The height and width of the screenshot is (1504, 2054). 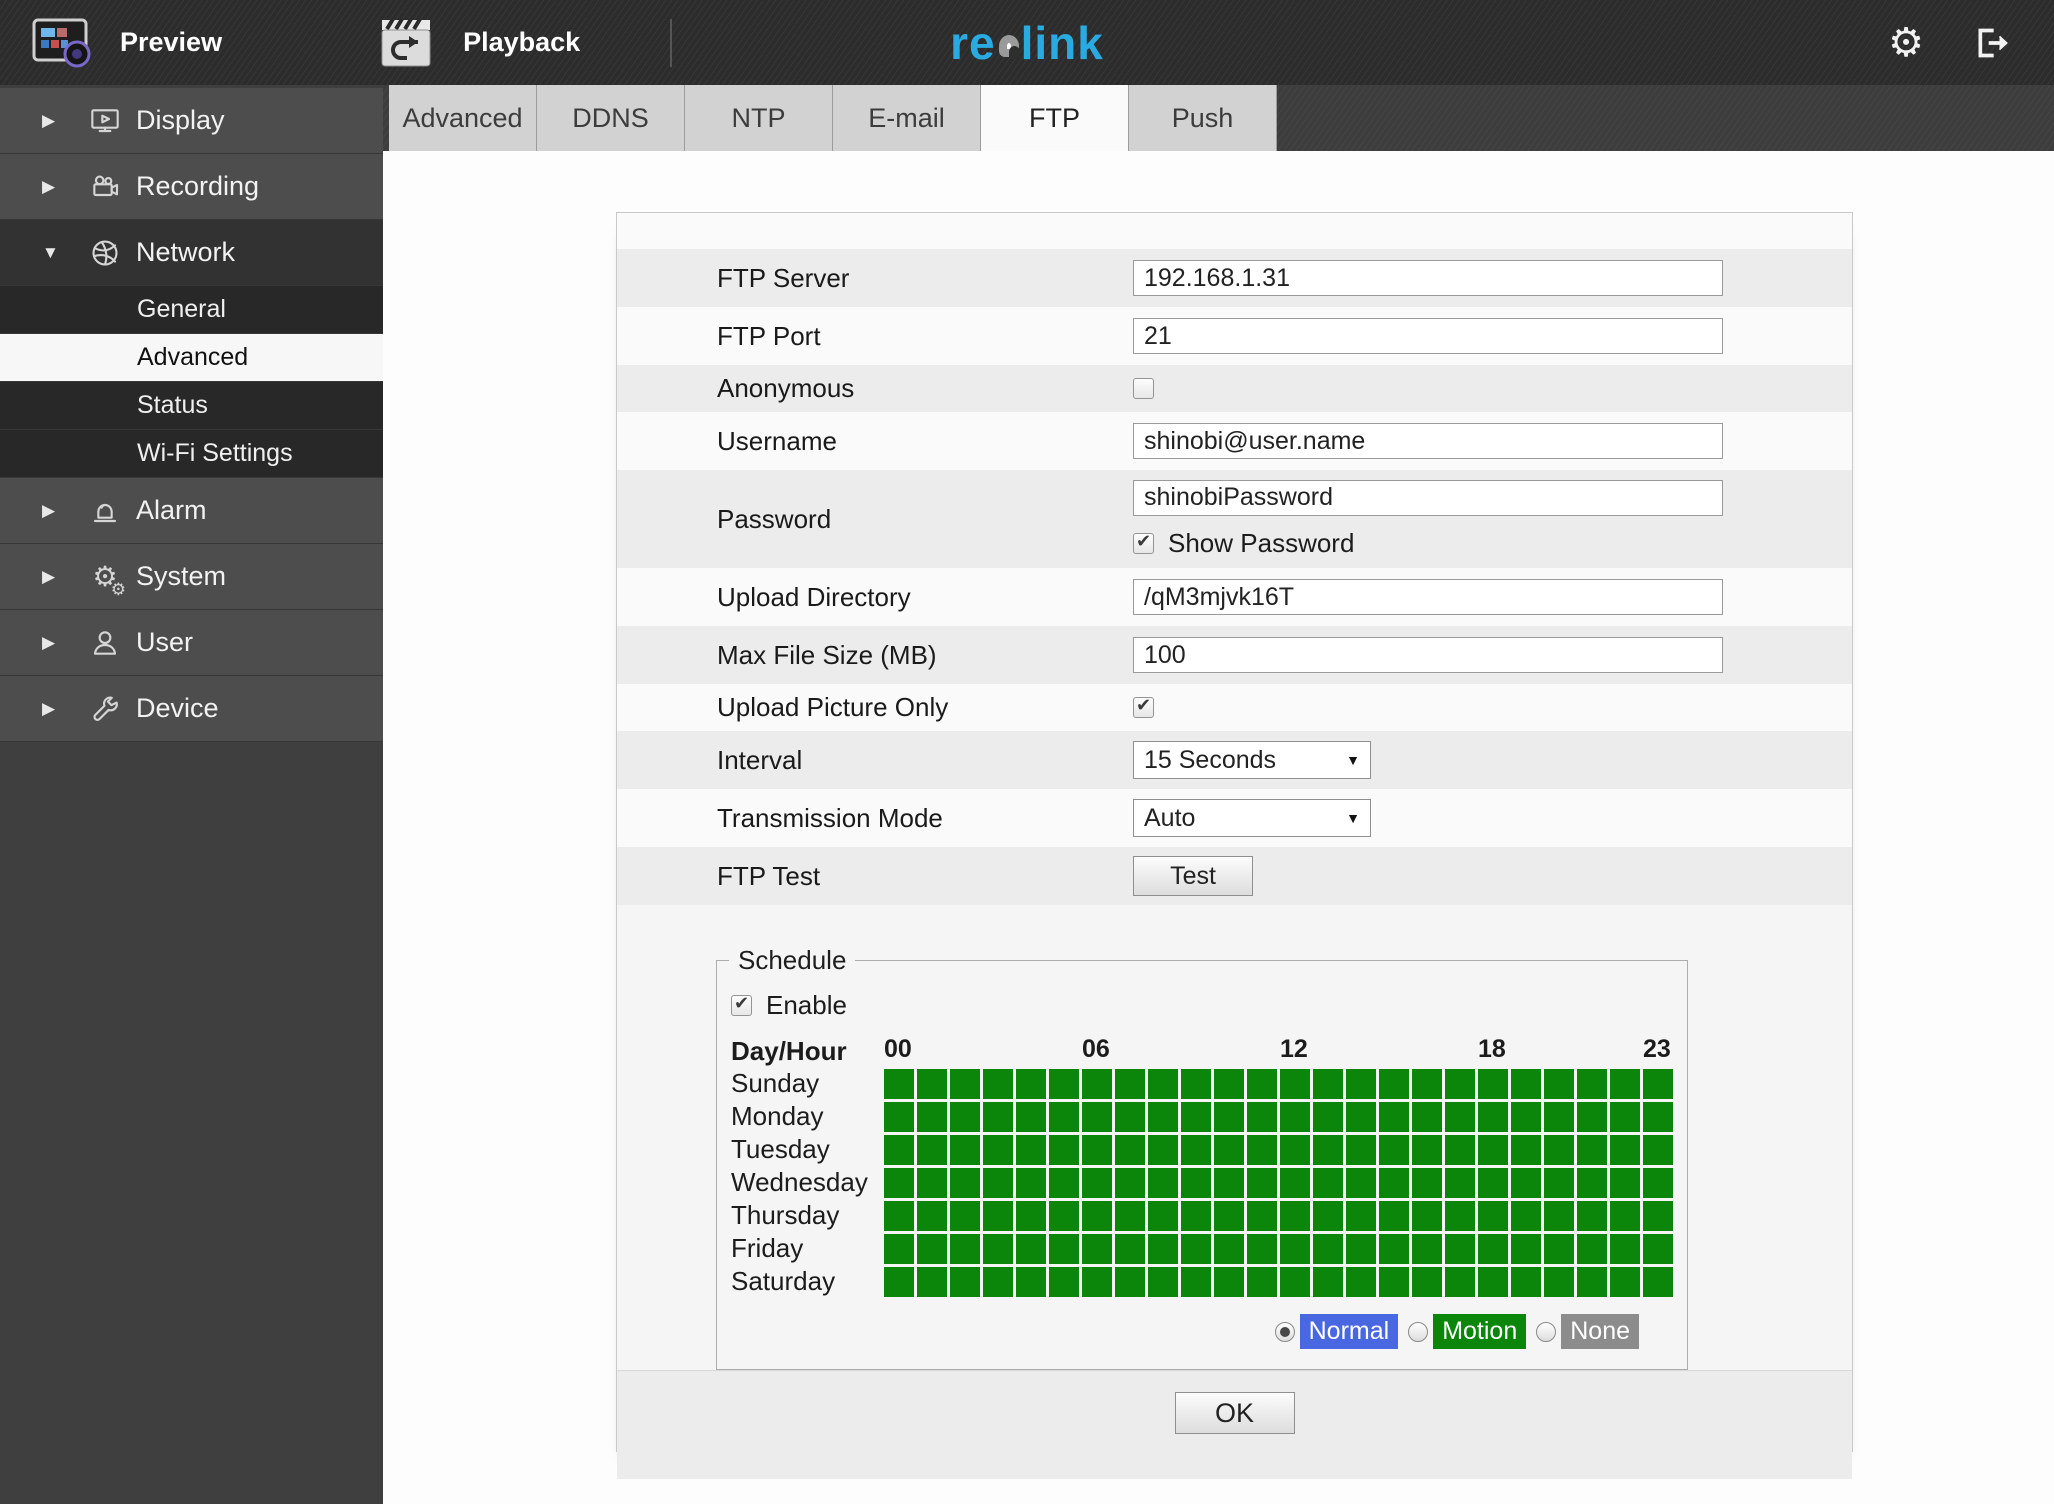 What do you see at coordinates (1906, 43) in the screenshot?
I see `settings-gear-icon: ⚙` at bounding box center [1906, 43].